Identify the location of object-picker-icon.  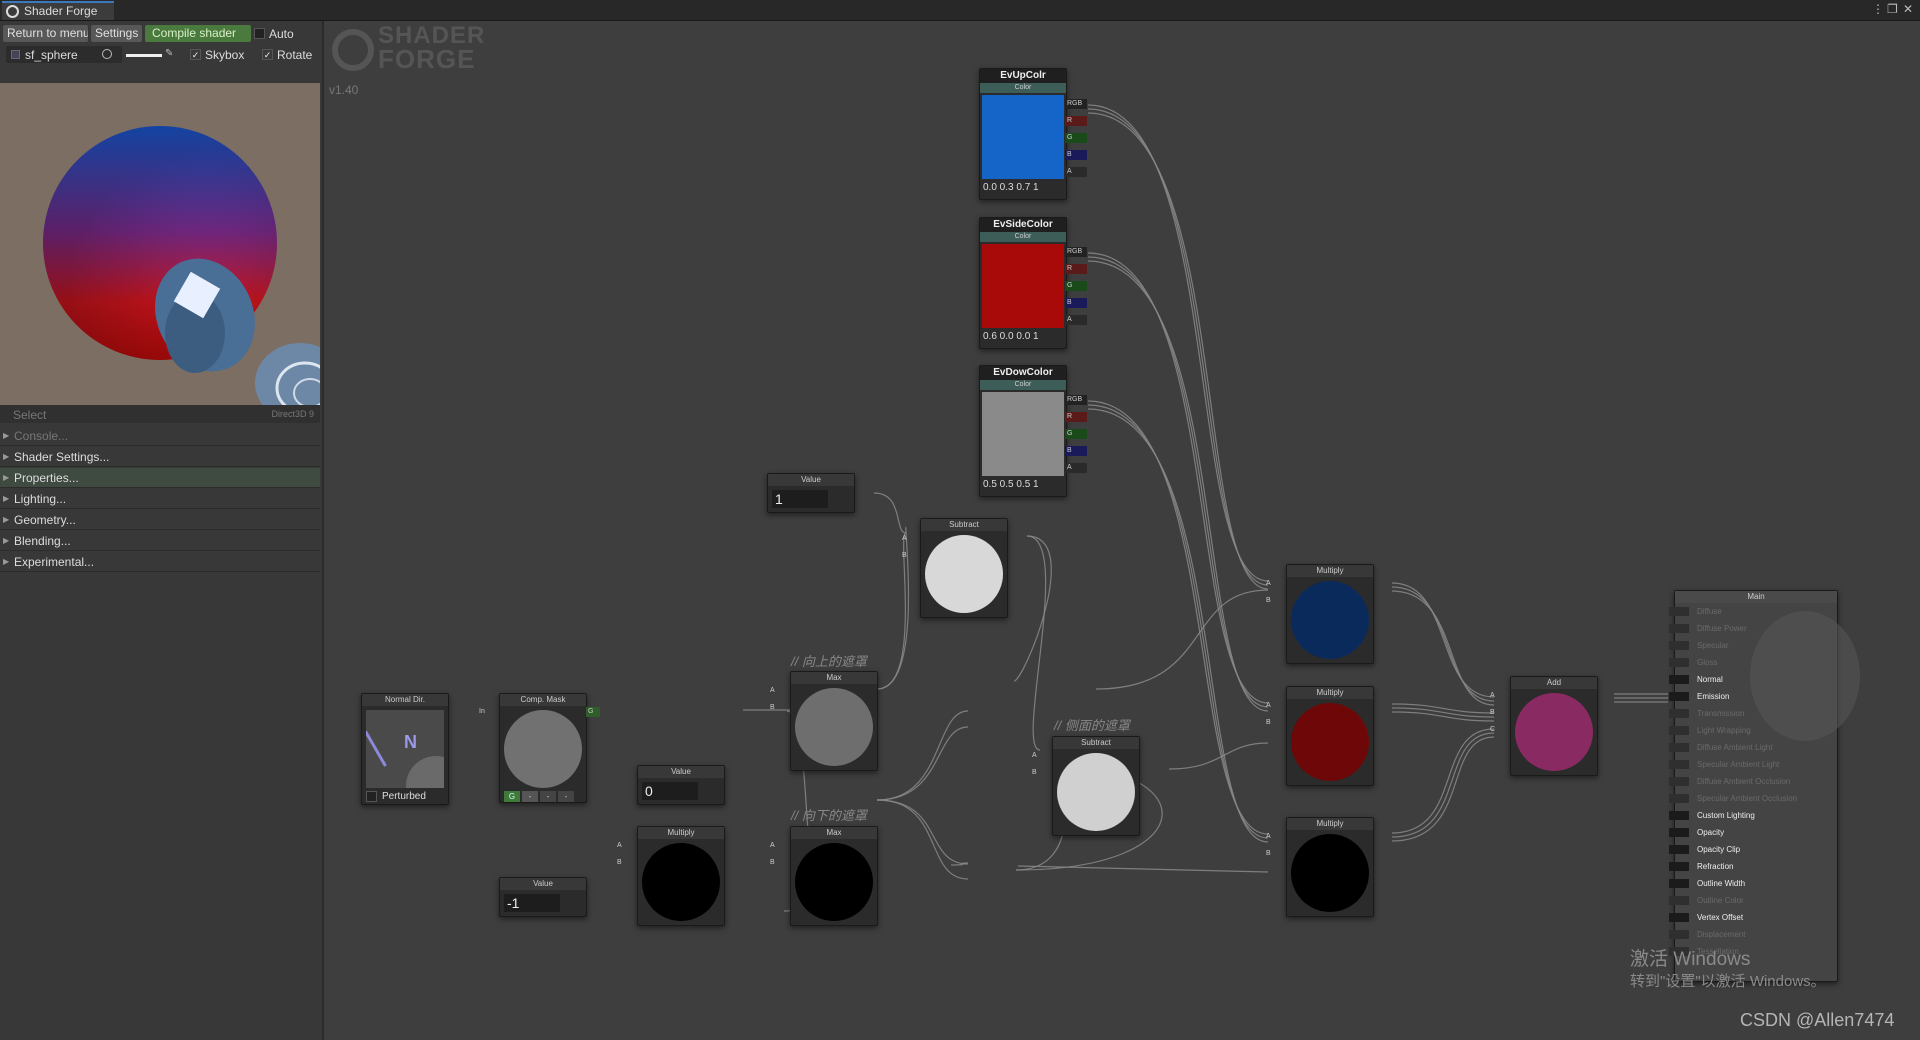
(107, 54).